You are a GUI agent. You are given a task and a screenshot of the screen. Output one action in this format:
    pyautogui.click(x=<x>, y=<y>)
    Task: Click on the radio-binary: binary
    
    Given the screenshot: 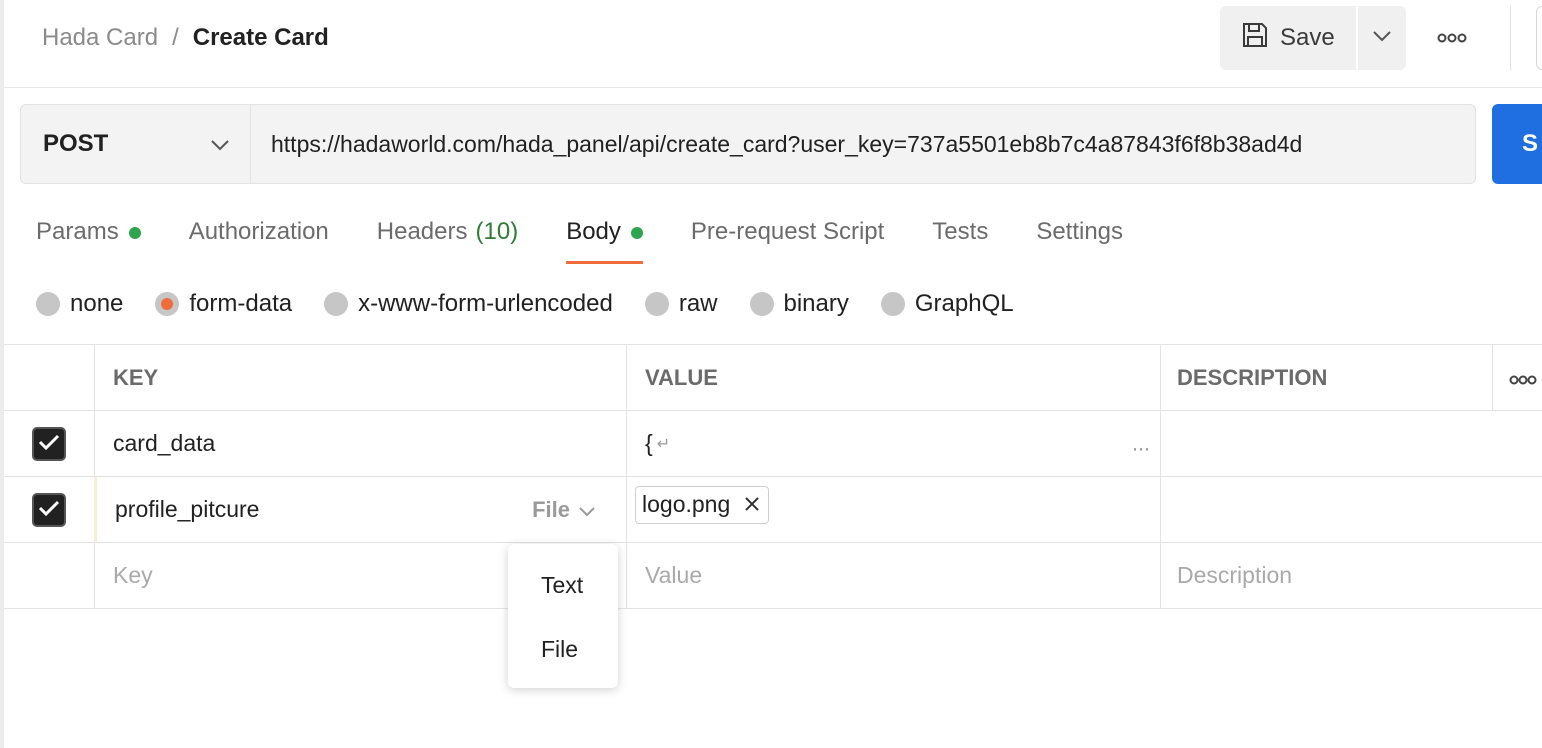 What is the action you would take?
    pyautogui.click(x=799, y=304)
    